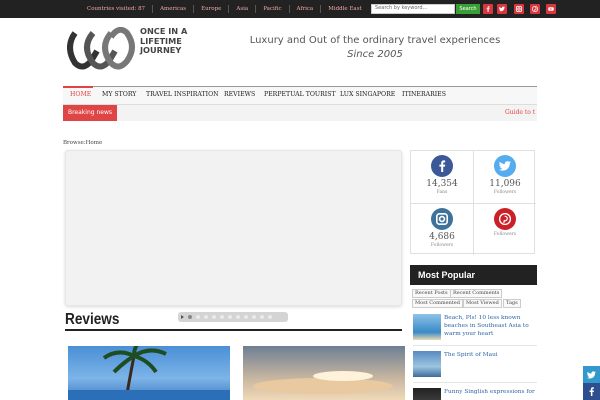 This screenshot has width=600, height=400. I want to click on breaking-news-ticker: Guide to t, so click(521, 112).